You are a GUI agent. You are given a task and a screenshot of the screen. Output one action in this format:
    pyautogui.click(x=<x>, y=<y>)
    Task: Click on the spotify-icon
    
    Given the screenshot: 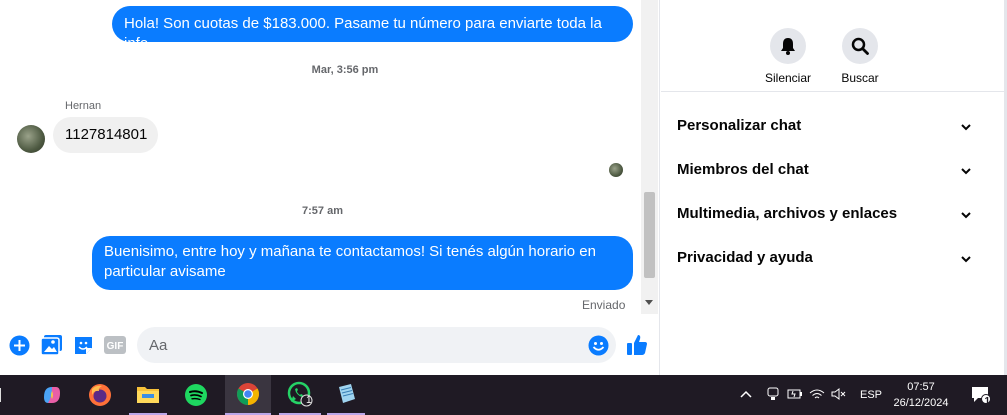 What is the action you would take?
    pyautogui.click(x=196, y=395)
    